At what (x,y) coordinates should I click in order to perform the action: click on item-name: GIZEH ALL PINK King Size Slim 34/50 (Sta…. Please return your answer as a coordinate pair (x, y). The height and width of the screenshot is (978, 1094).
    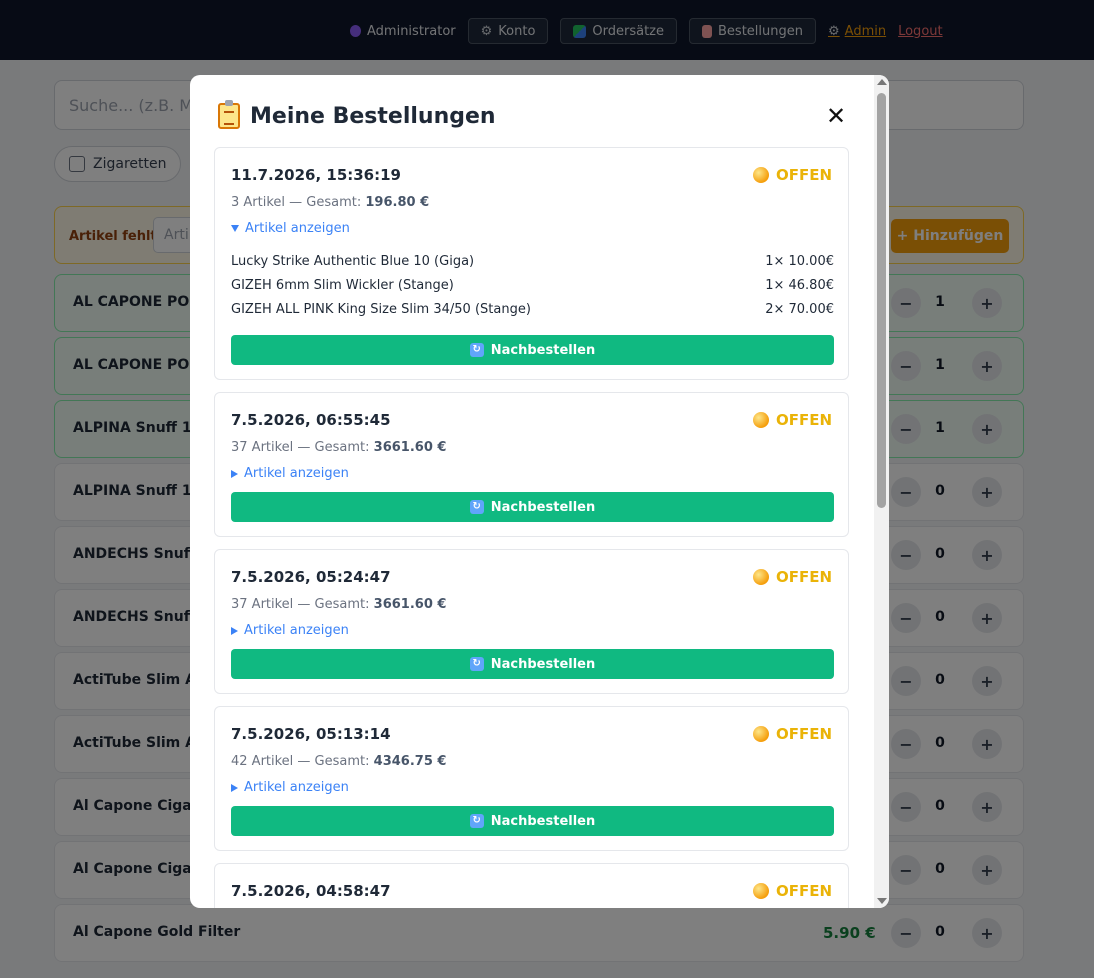
    Looking at the image, I should click on (381, 309).